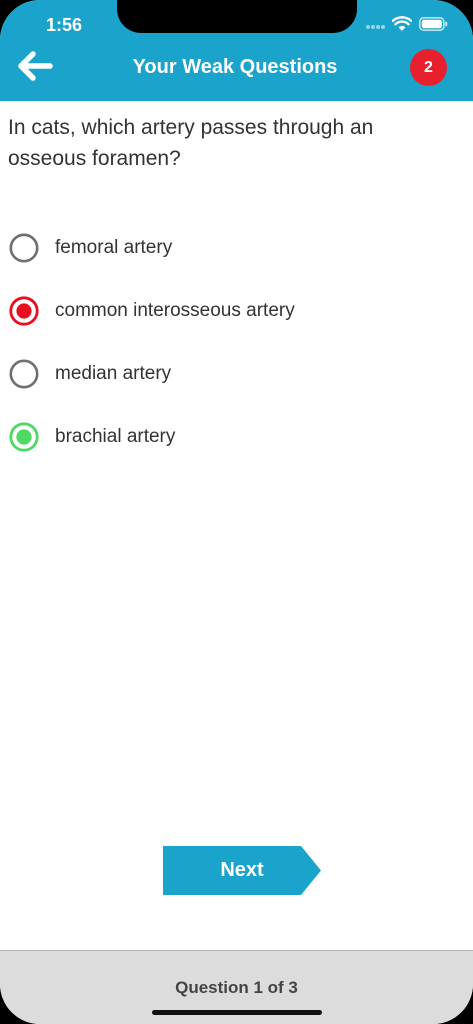 Image resolution: width=473 pixels, height=1024 pixels. I want to click on page-title: Your Weak Questions, so click(235, 67).